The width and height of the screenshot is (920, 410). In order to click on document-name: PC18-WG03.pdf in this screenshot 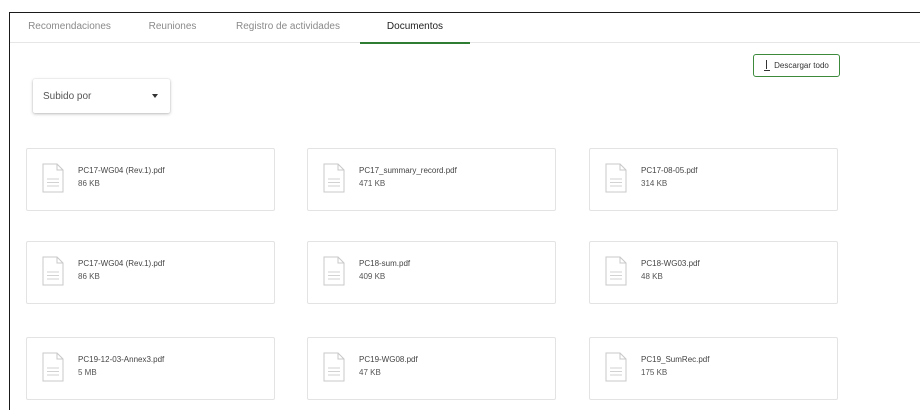, I will do `click(670, 263)`.